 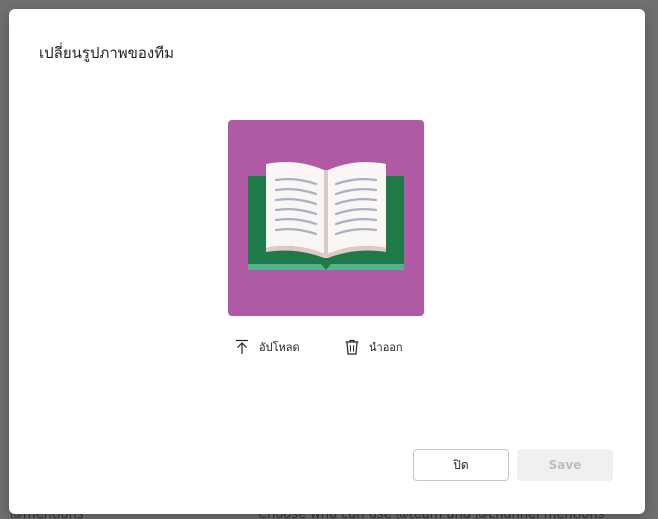 What do you see at coordinates (565, 465) in the screenshot?
I see `save-button: Save` at bounding box center [565, 465].